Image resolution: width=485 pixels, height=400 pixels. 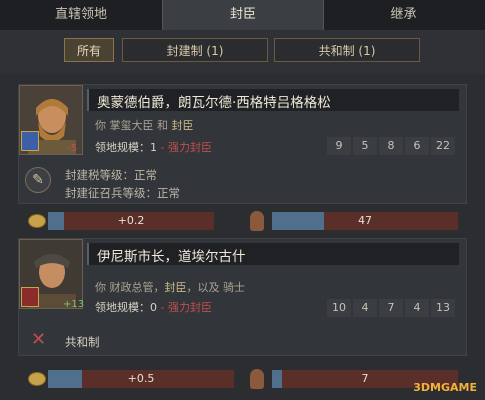 I want to click on vassal-role: 你 掌玺大臣 和 封臣, so click(x=144, y=125).